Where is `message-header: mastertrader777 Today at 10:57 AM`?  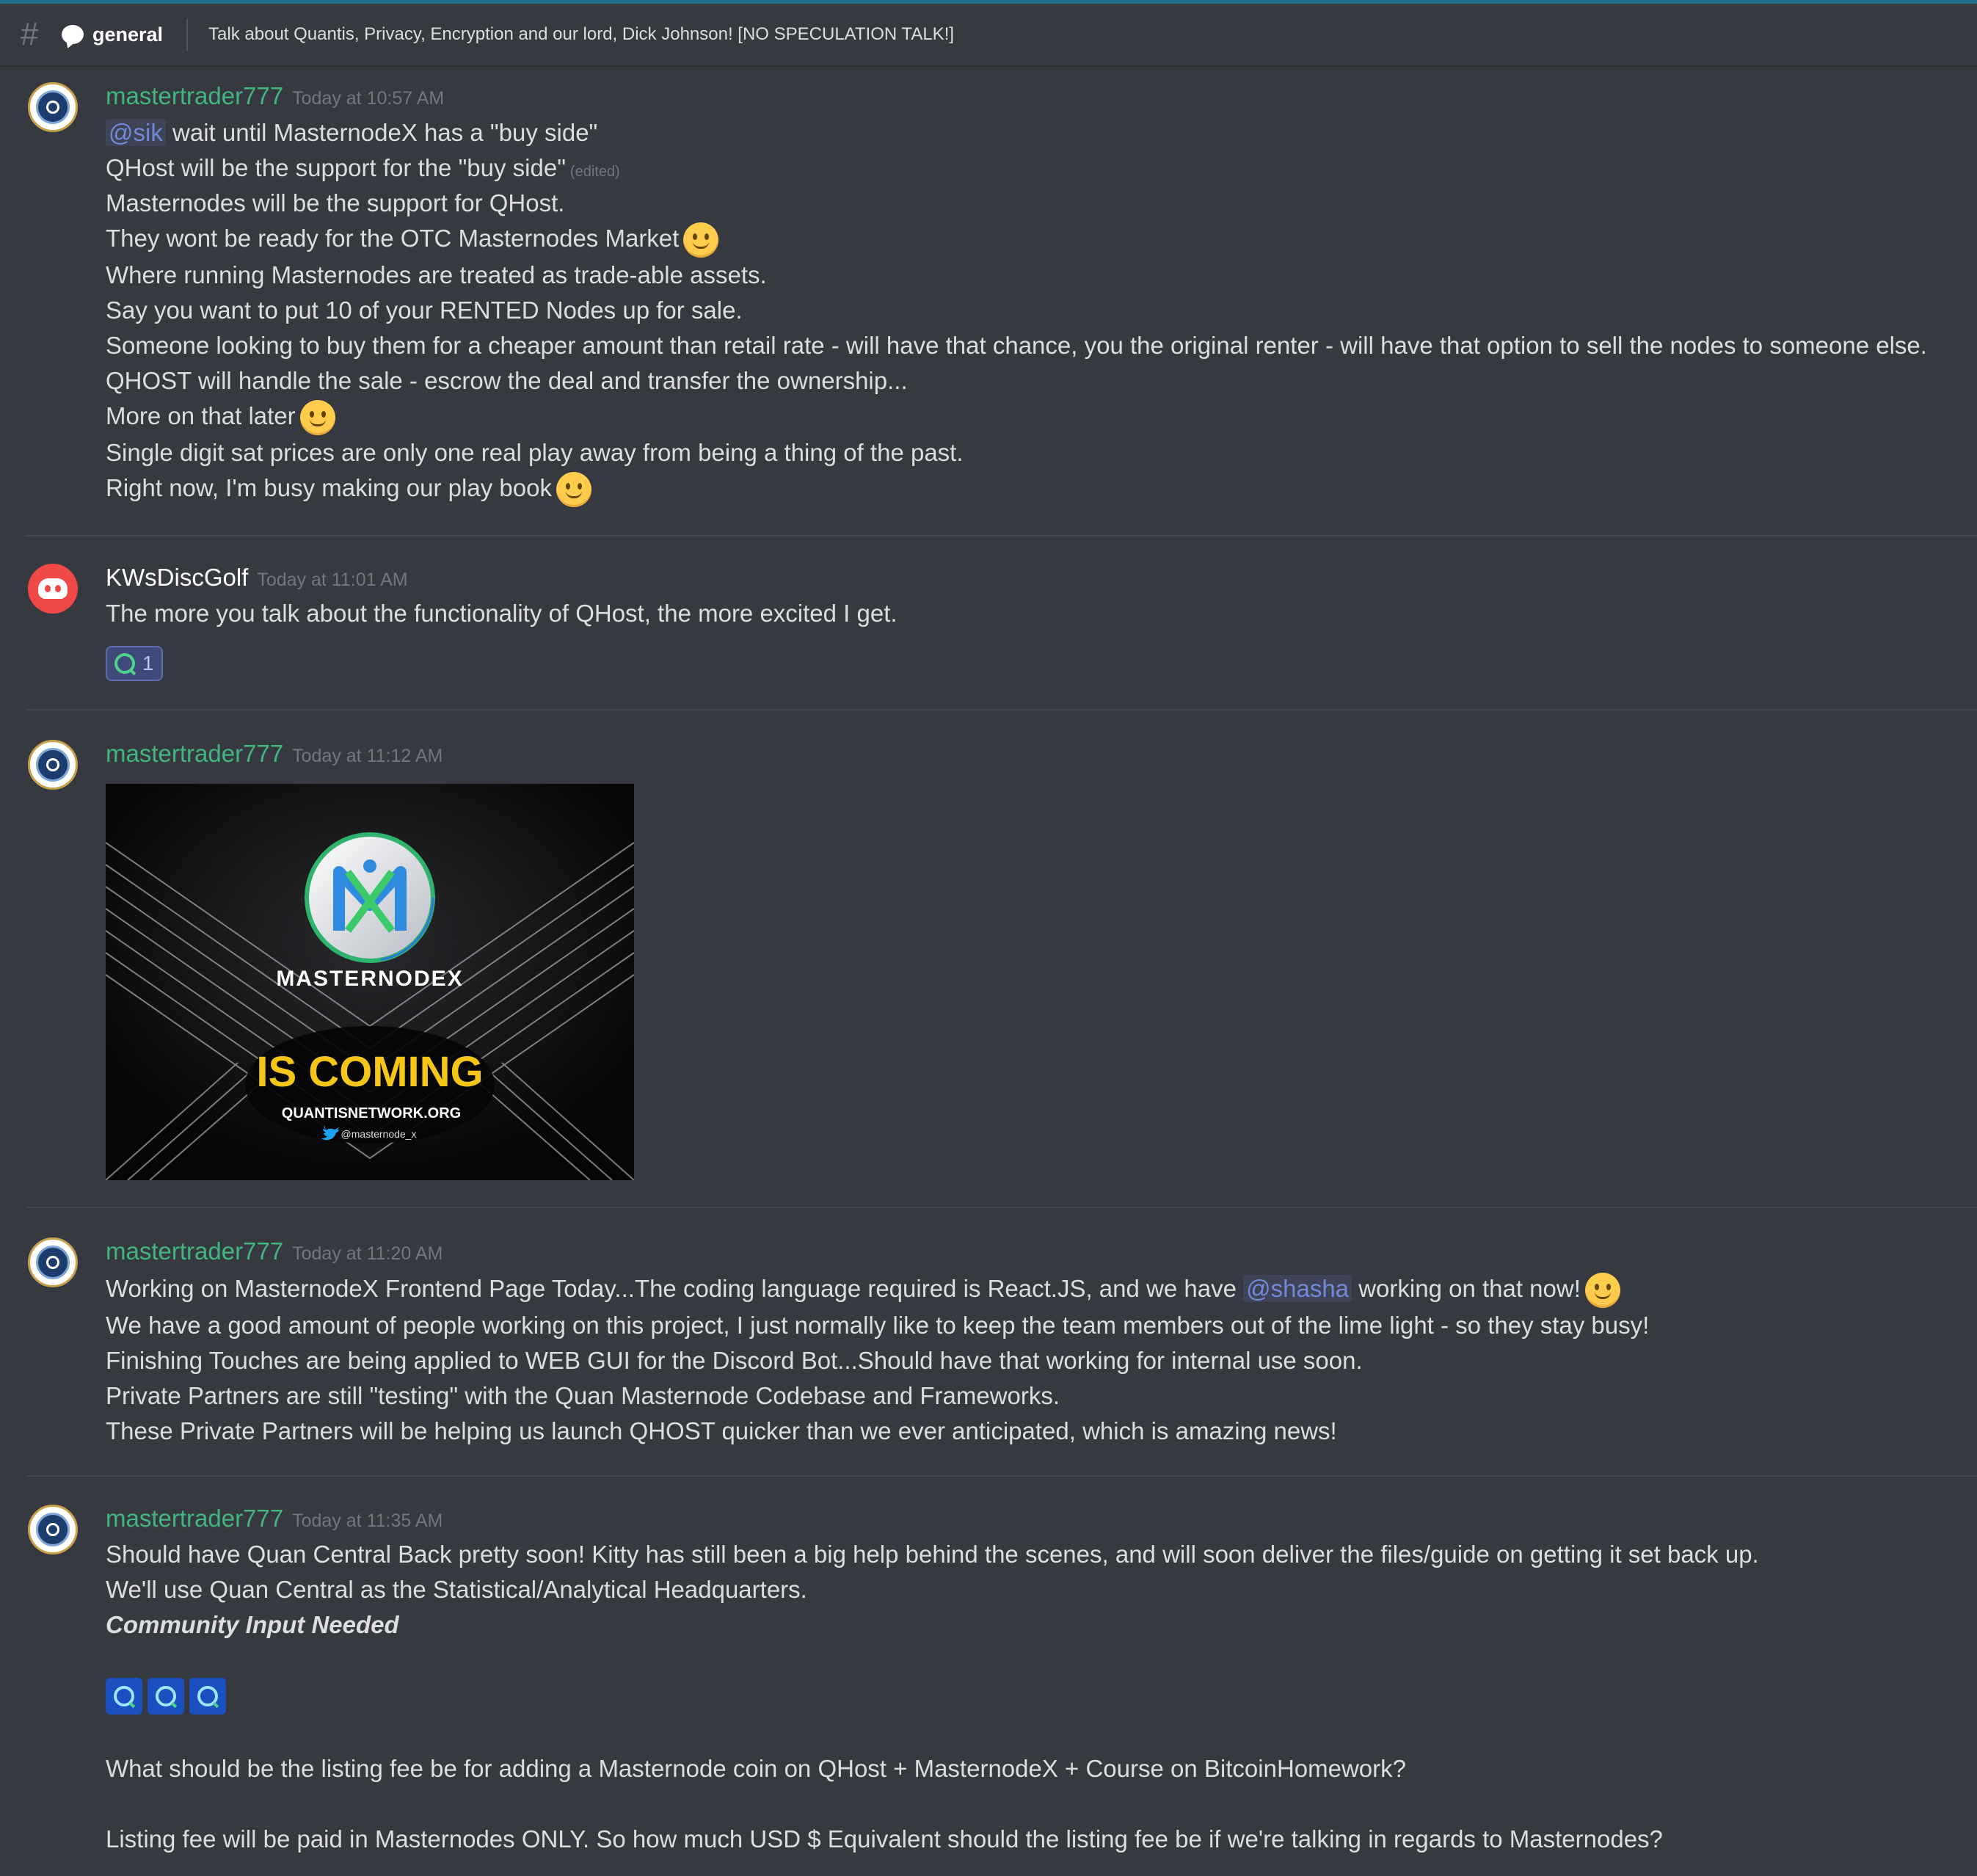
message-header: mastertrader777 Today at 10:57 AM is located at coordinates (275, 96).